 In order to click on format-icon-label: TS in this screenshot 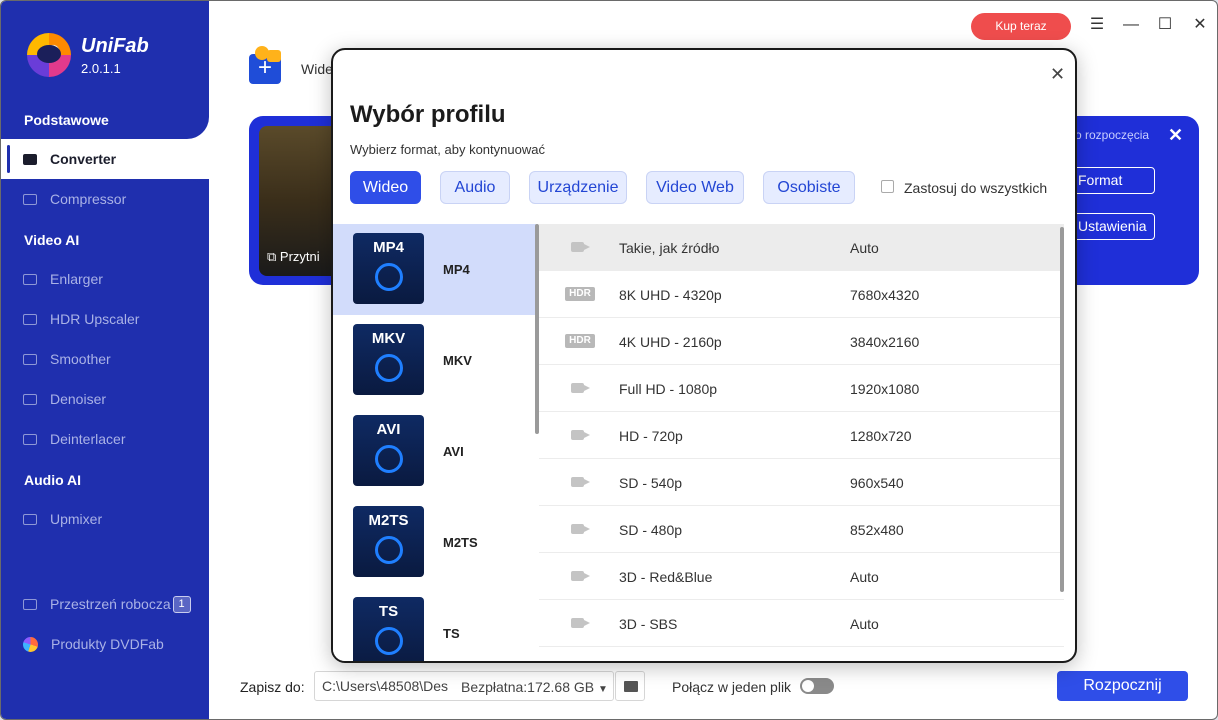, I will do `click(388, 611)`.